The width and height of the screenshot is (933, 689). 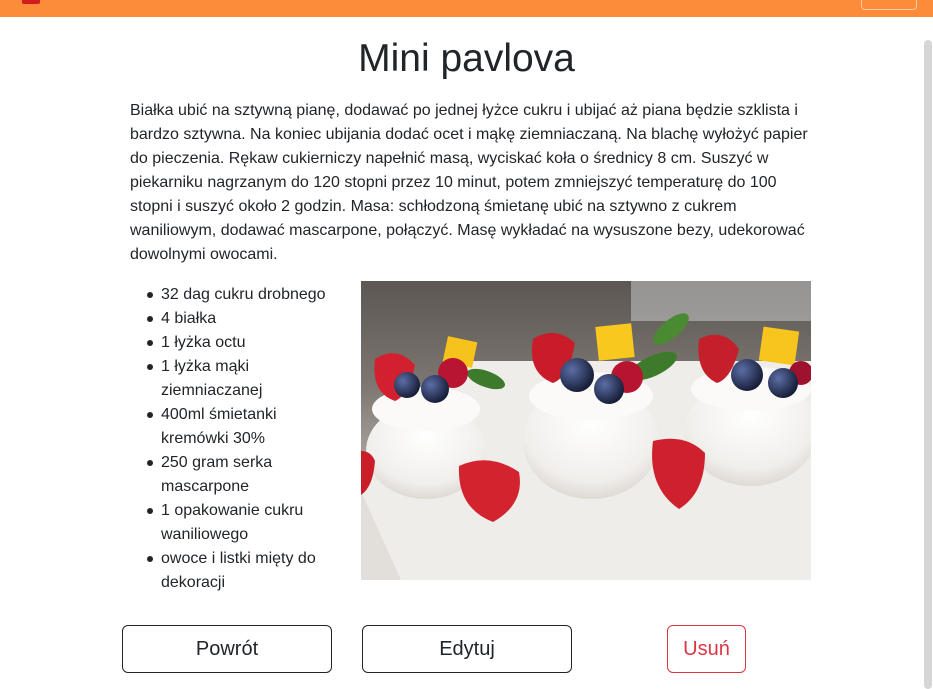 What do you see at coordinates (246, 475) in the screenshot?
I see `ingredient-item: 250 gram serka mascarpone` at bounding box center [246, 475].